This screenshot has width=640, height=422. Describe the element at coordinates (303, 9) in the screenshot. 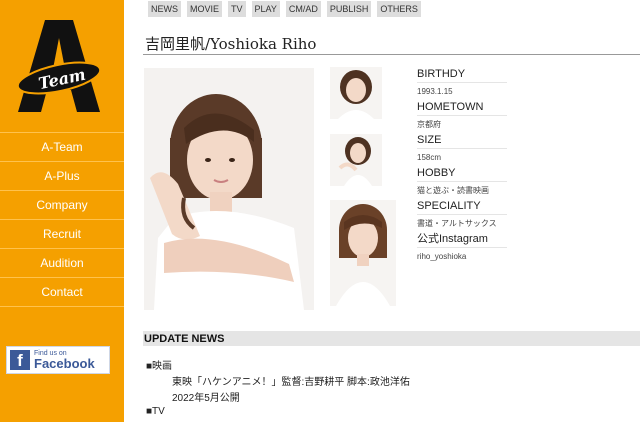

I see `tab-cm-ad: CM/AD` at that location.